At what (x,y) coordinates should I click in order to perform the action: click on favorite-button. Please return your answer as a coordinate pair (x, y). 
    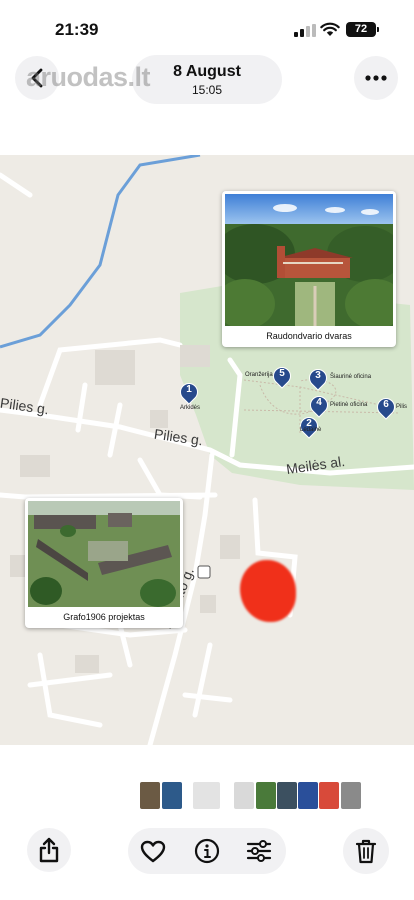
    Looking at the image, I should click on (153, 851).